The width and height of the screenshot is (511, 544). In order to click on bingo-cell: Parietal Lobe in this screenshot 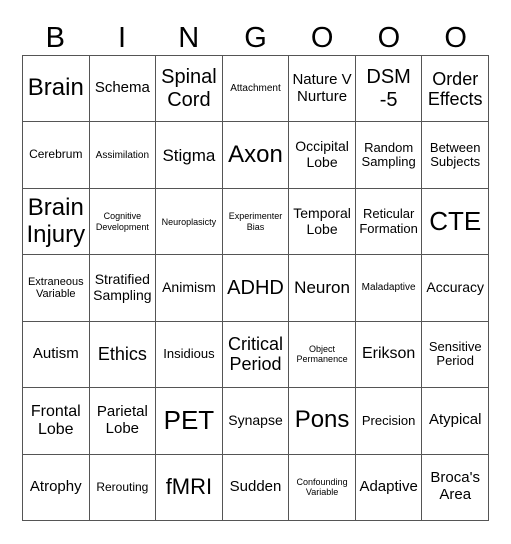, I will do `click(123, 421)`.